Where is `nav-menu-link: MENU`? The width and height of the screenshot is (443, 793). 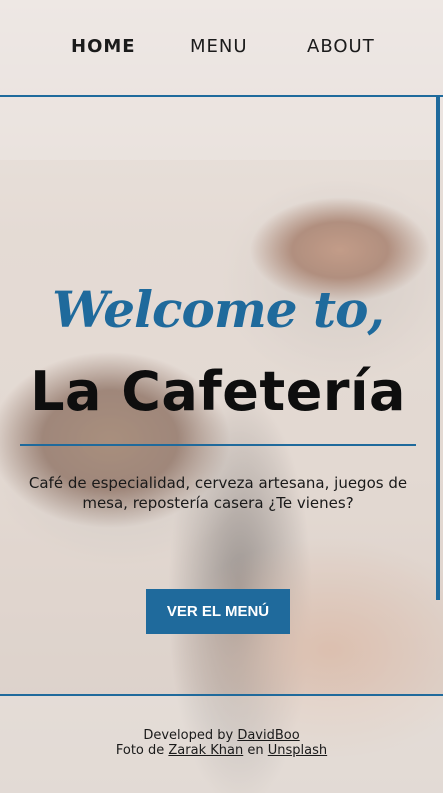
nav-menu-link: MENU is located at coordinates (219, 46).